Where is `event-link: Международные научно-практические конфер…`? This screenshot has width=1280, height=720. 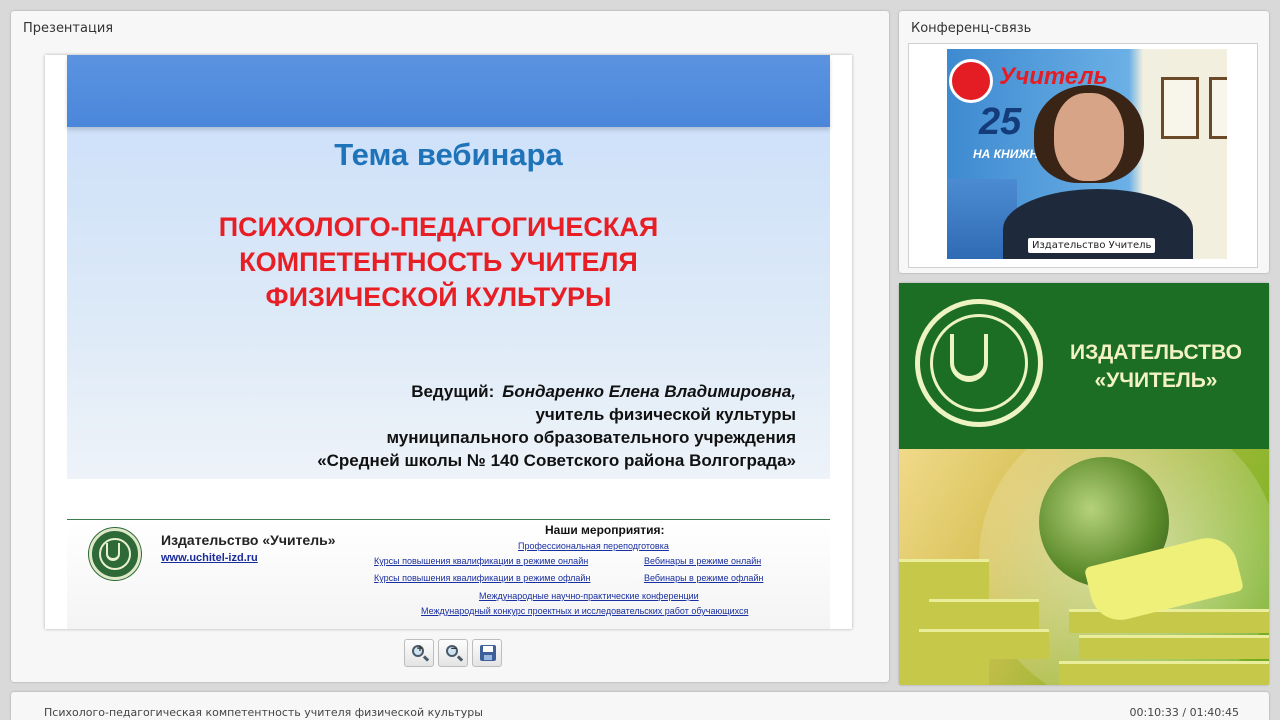
event-link: Международные научно-практические конфер… is located at coordinates (589, 596).